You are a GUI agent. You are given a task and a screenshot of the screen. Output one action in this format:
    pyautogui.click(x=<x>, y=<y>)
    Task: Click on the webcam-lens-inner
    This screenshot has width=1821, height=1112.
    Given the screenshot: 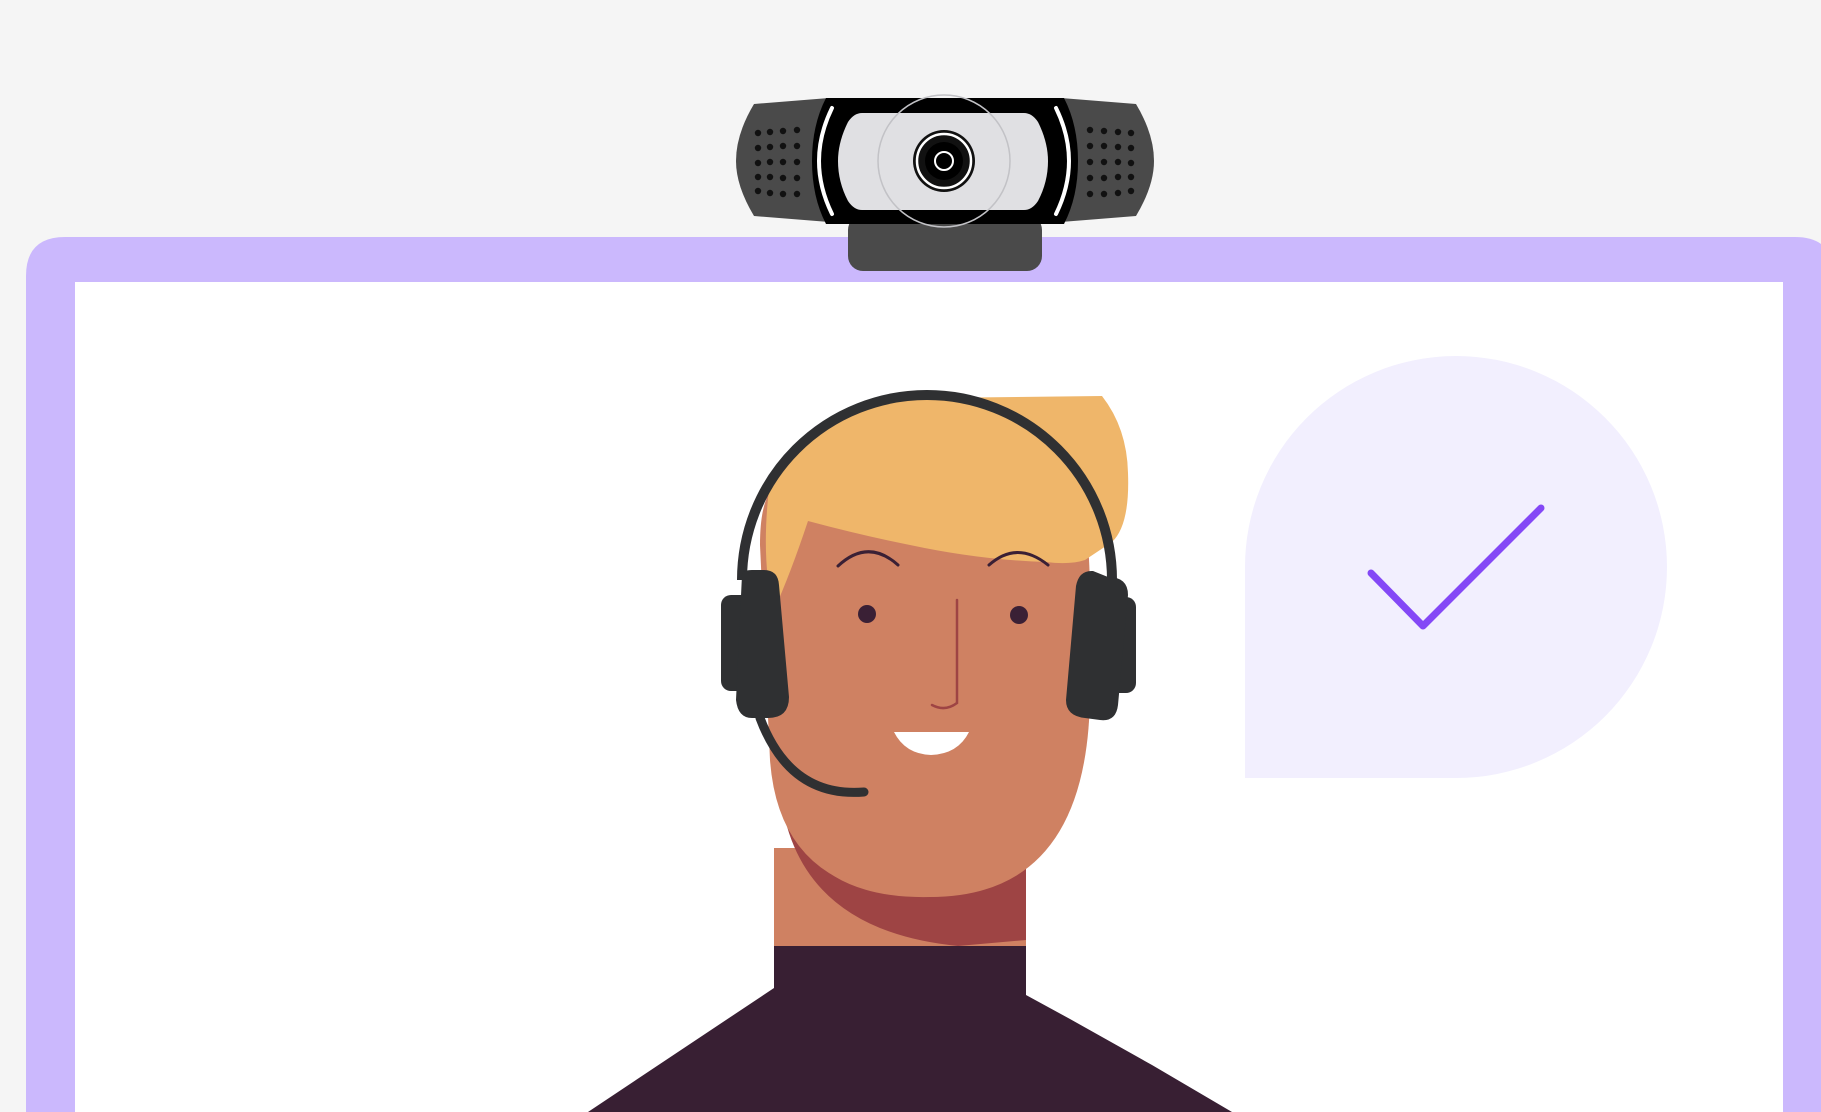 What is the action you would take?
    pyautogui.click(x=944, y=161)
    